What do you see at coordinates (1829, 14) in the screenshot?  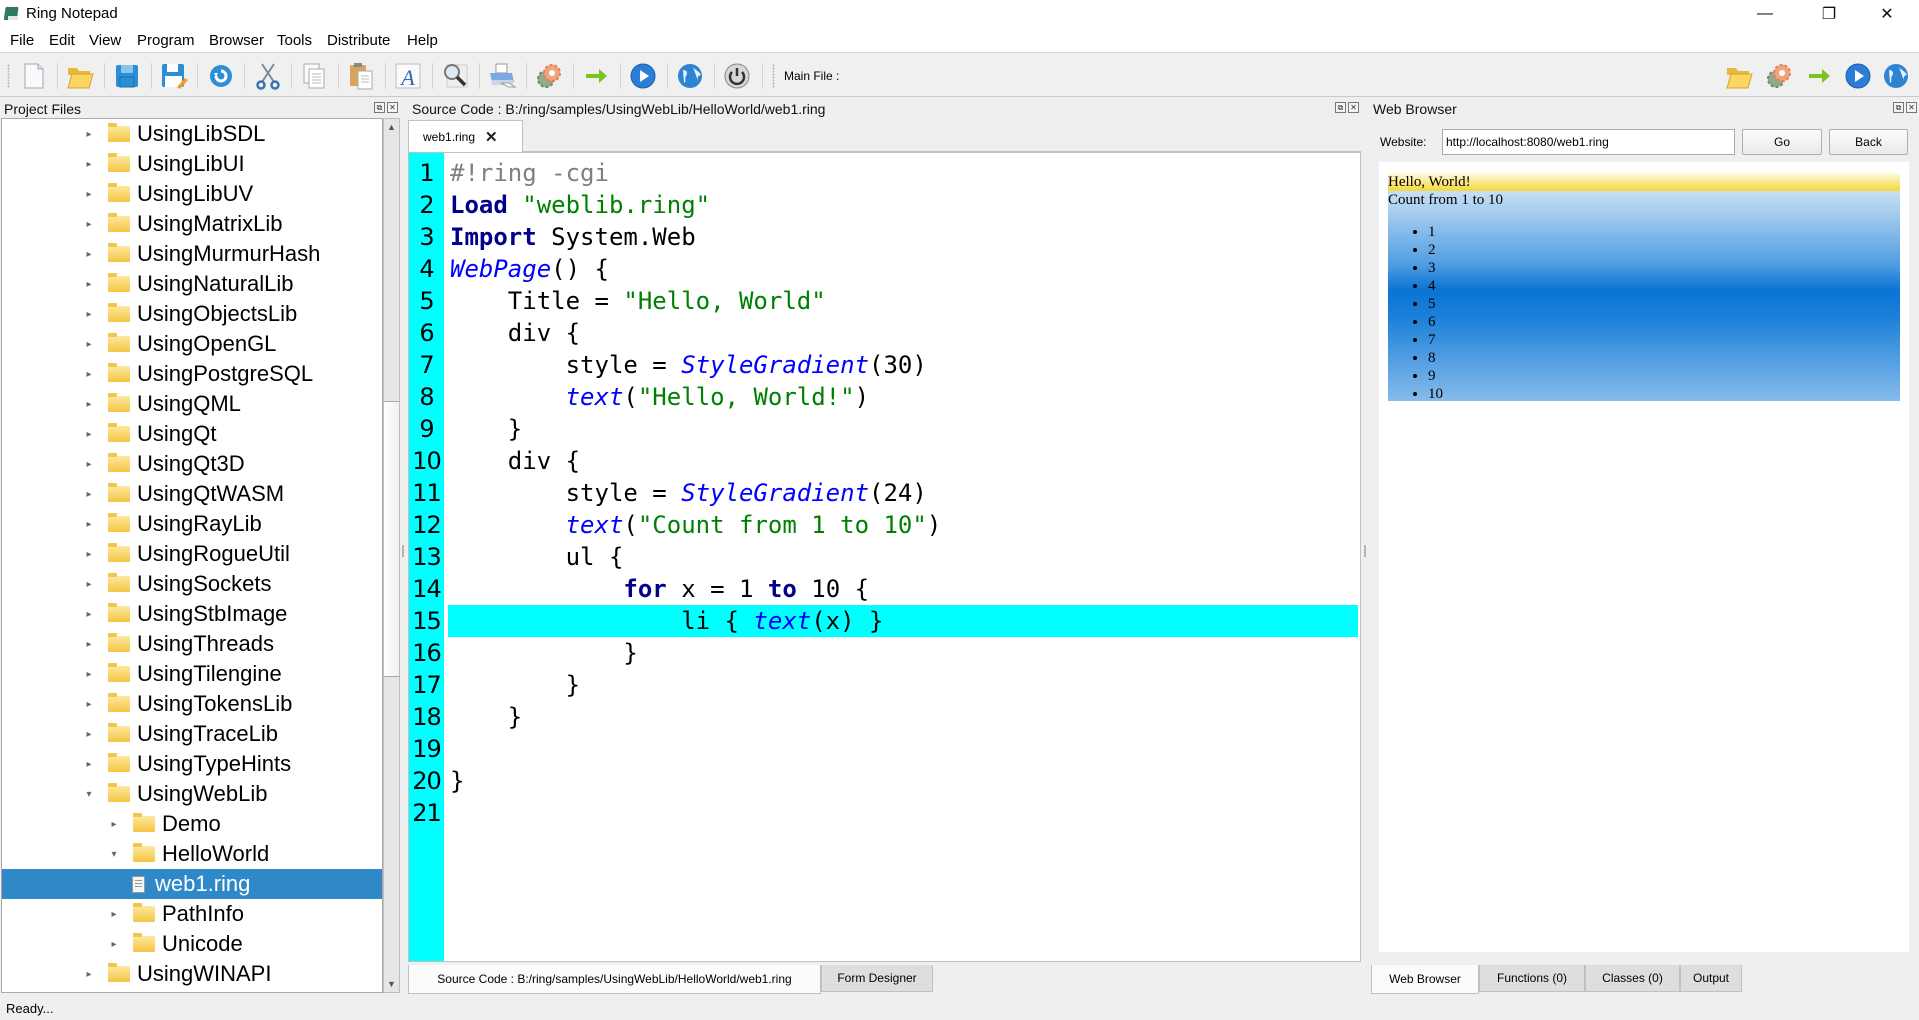 I see `restore-button: ❐` at bounding box center [1829, 14].